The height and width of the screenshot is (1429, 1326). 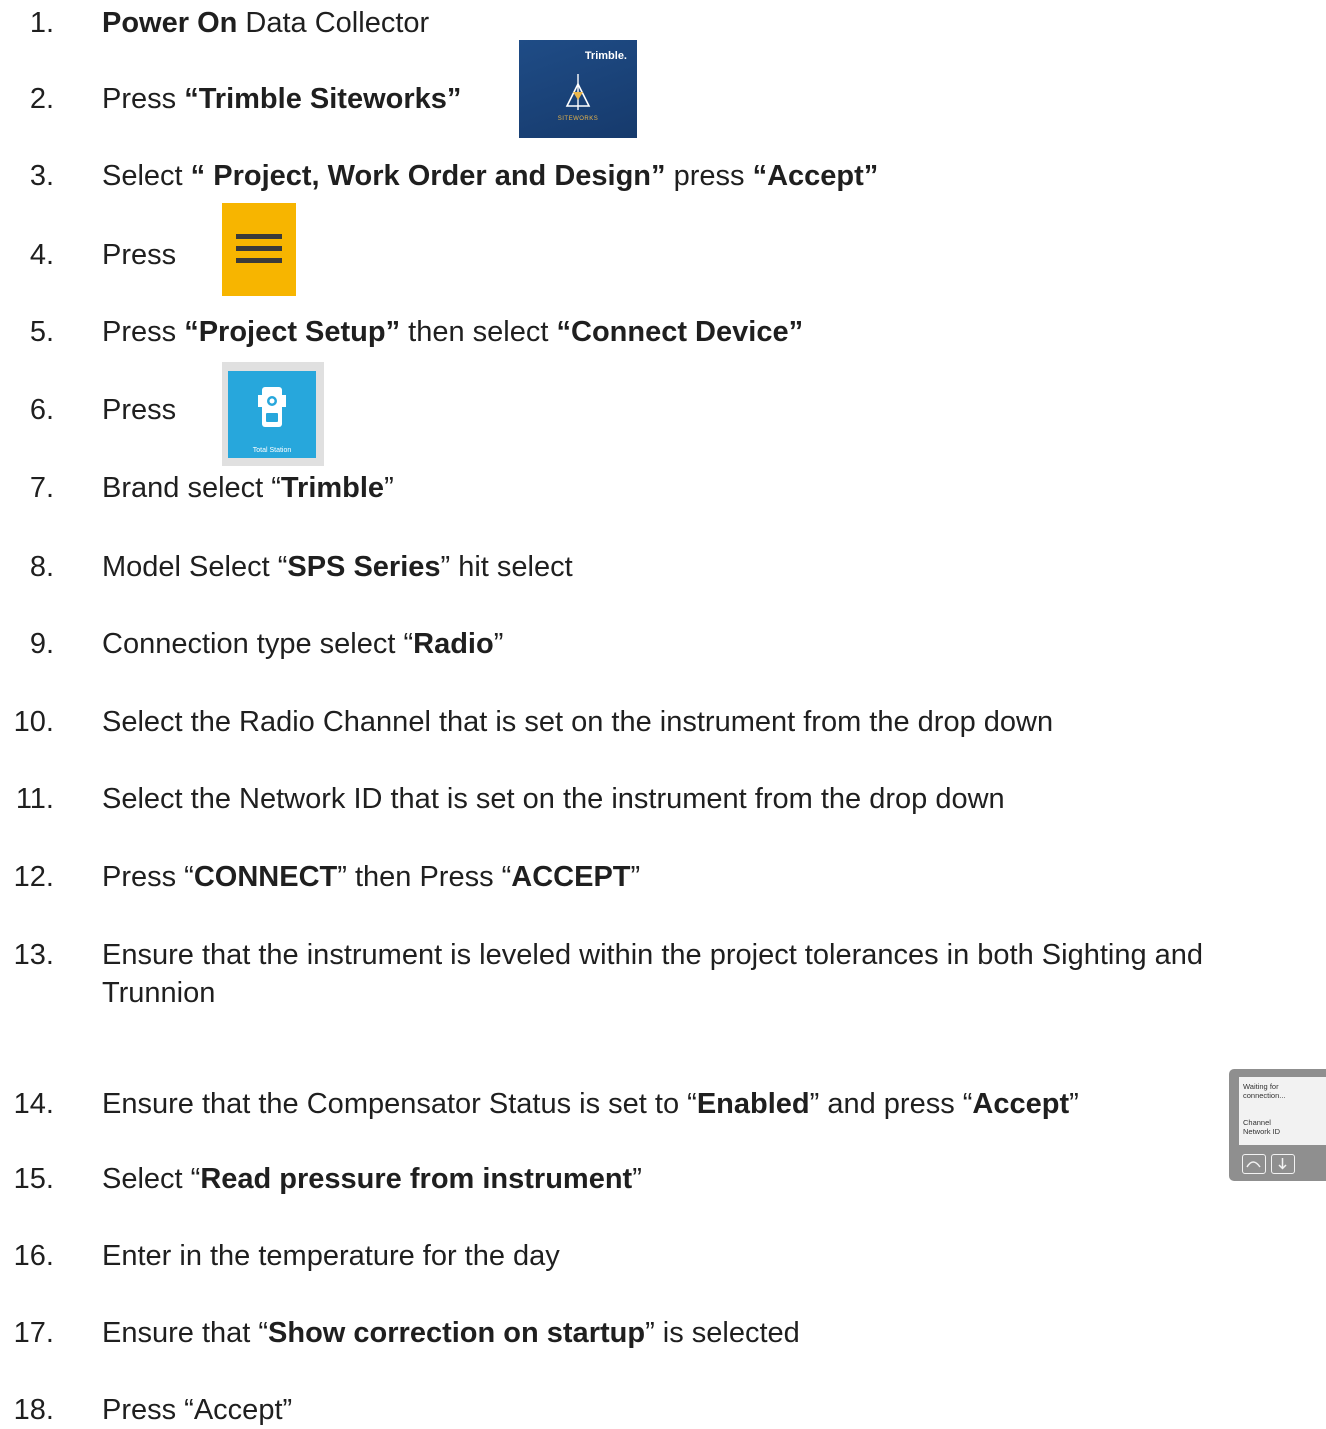 I want to click on step-number: 8., so click(x=41, y=567).